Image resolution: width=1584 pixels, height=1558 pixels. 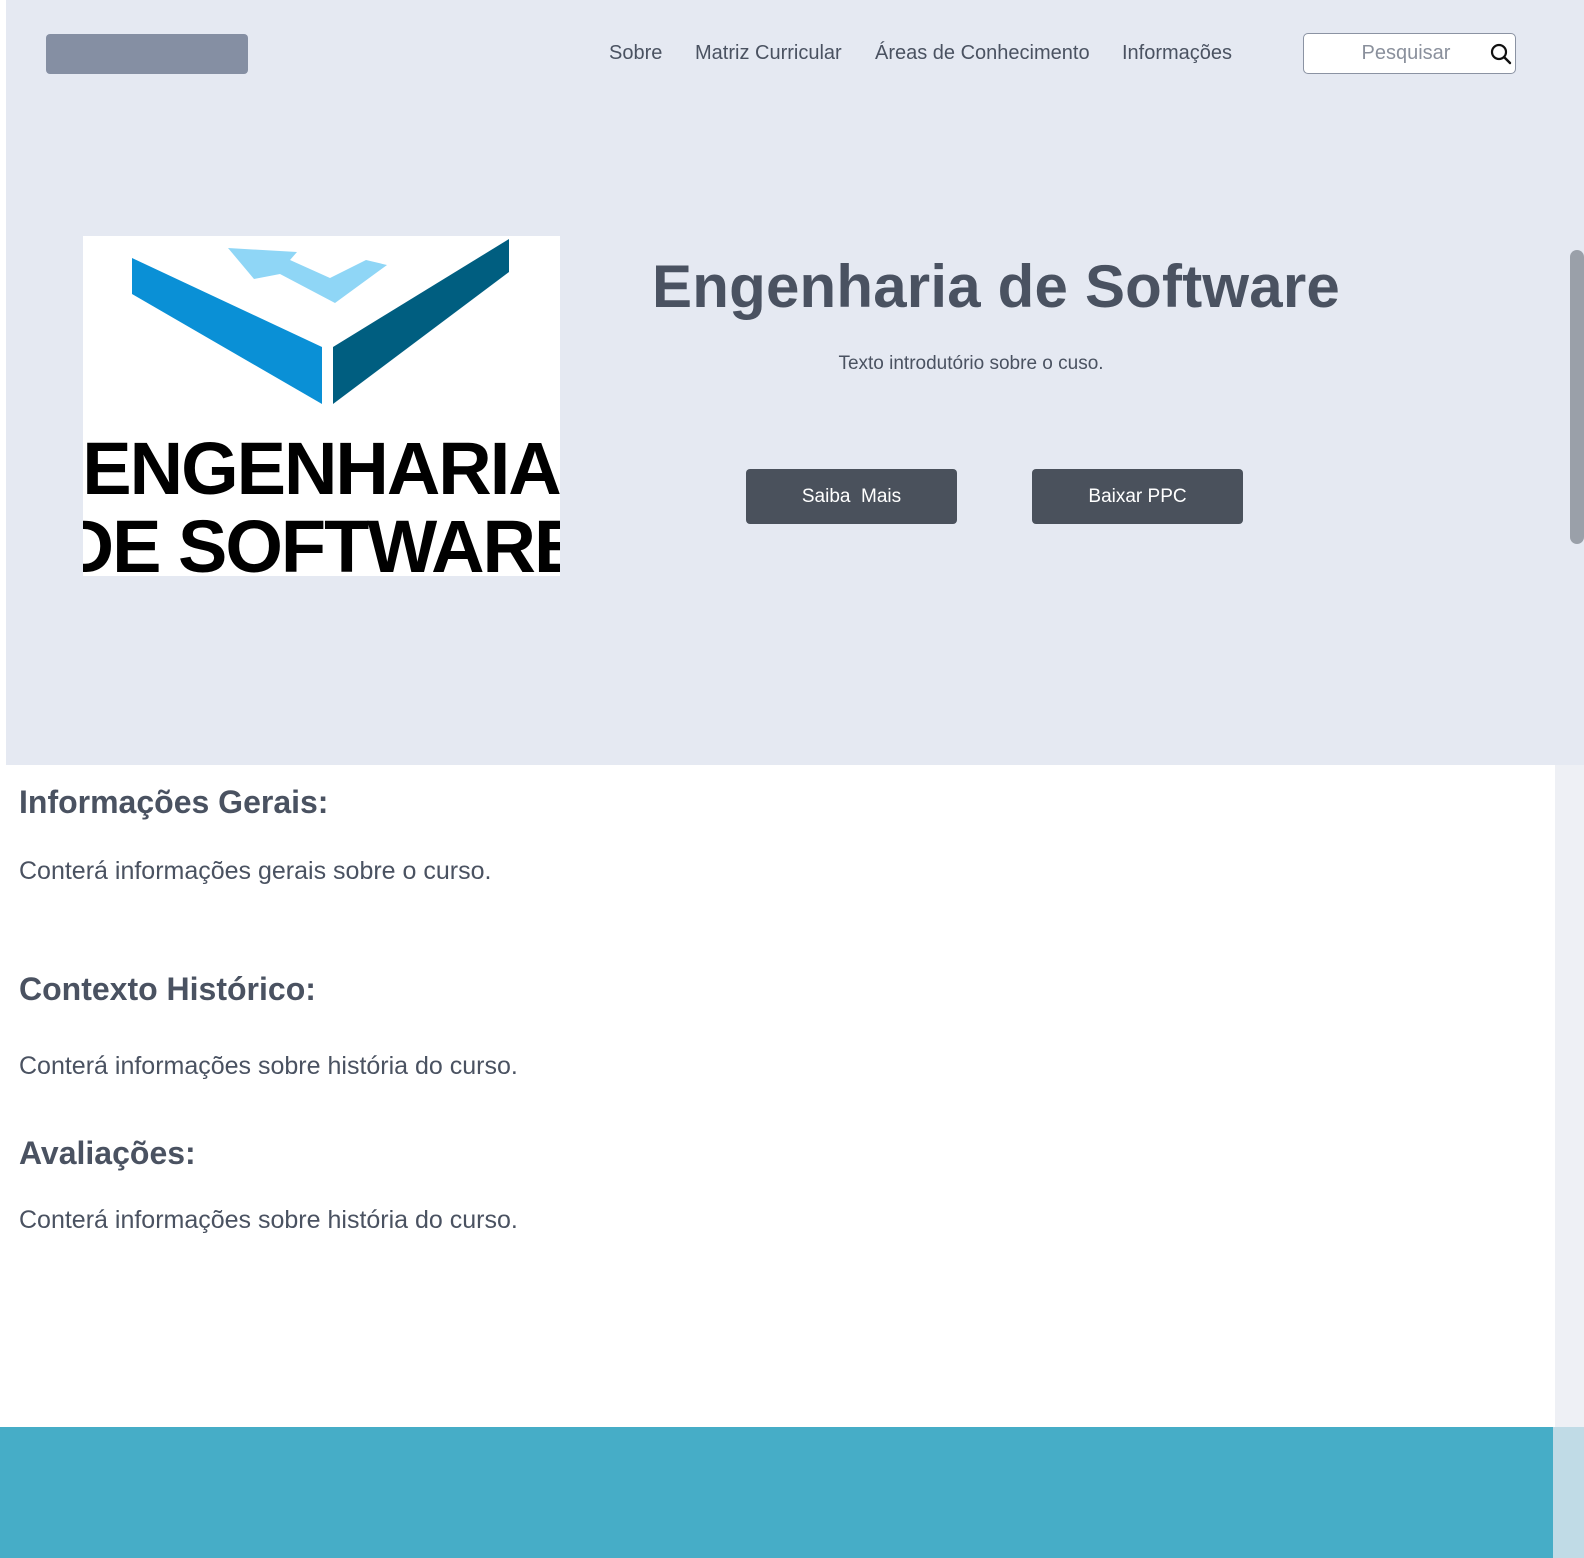 I want to click on nav-link-sobre: Sobre, so click(x=635, y=53).